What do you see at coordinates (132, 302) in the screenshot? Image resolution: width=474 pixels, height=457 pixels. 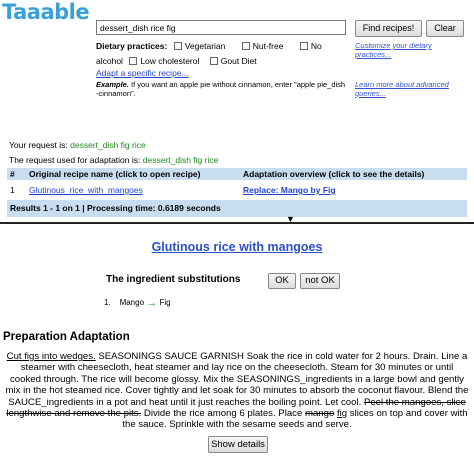 I see `sub-from: Mango` at bounding box center [132, 302].